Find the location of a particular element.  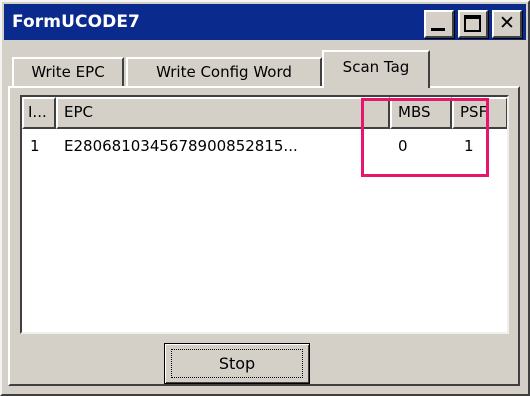

maximize-icon is located at coordinates (472, 23).